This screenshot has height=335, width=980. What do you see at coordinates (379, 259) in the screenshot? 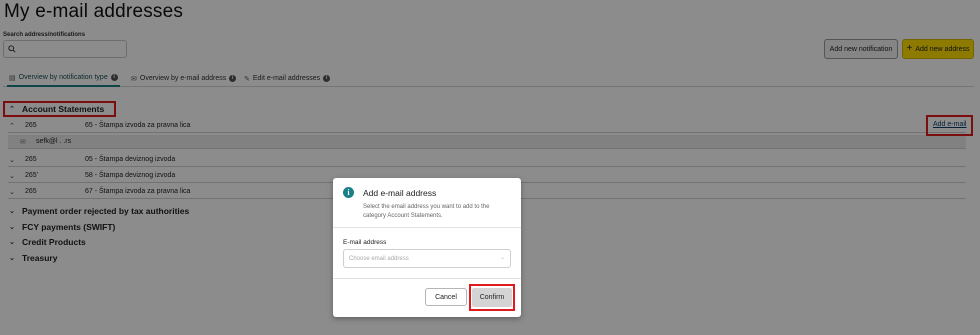
I see `select-placeholder: Choose email address` at bounding box center [379, 259].